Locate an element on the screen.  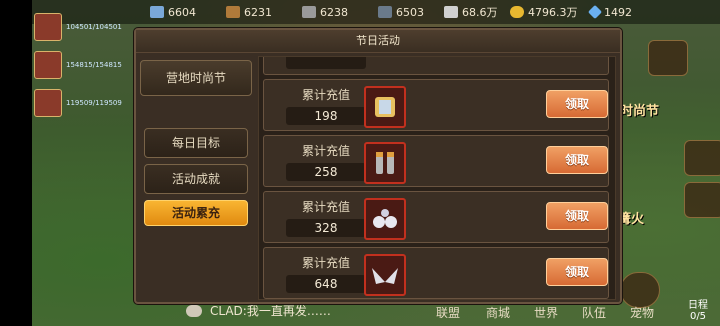
wood-icon is located at coordinates (233, 12).